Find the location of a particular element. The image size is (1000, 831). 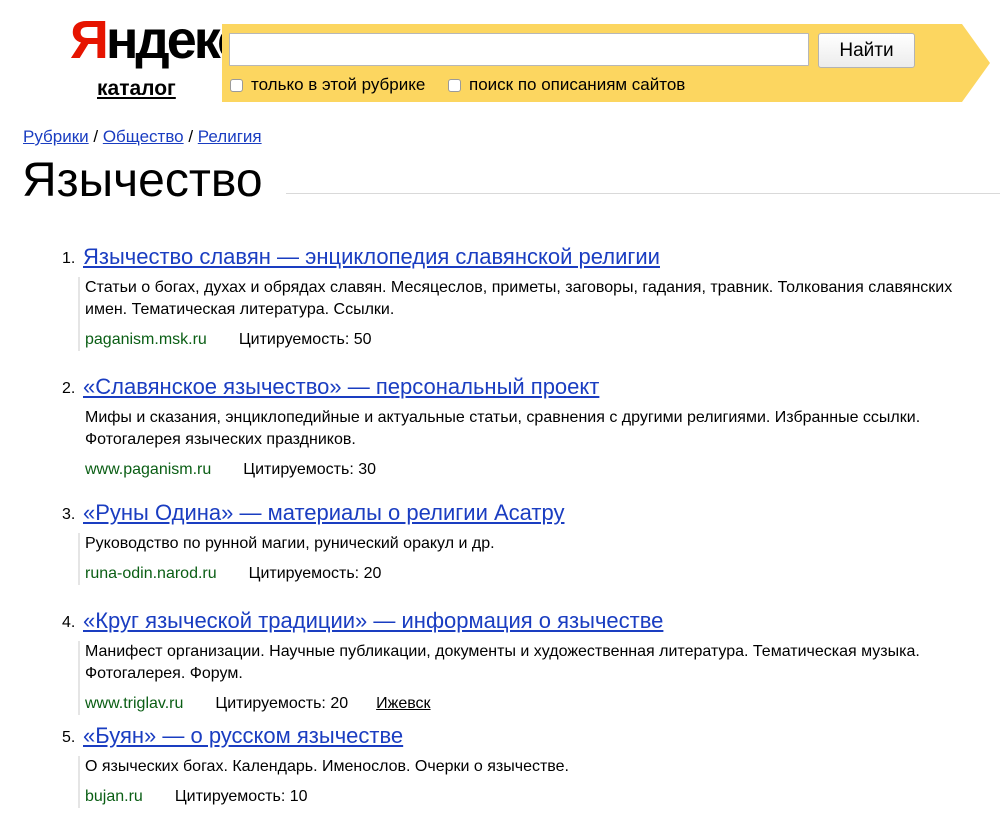

result-number: 5. is located at coordinates (69, 737).